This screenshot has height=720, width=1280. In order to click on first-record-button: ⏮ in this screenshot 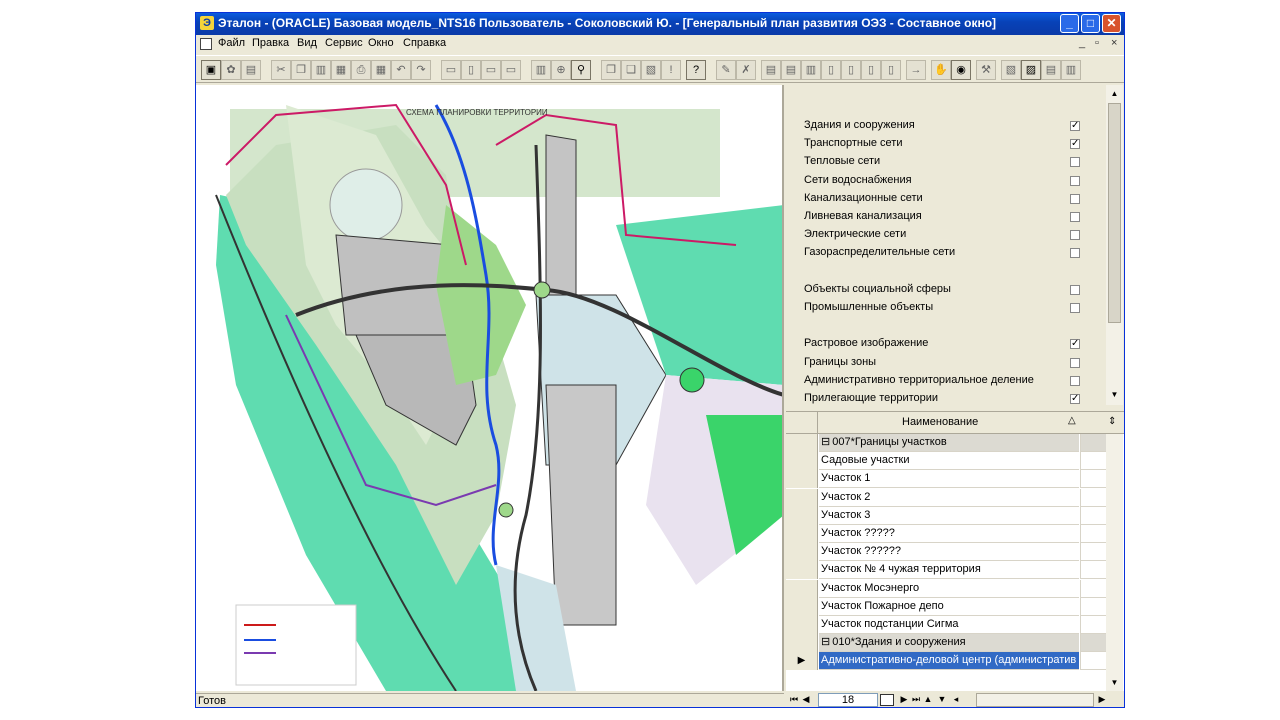, I will do `click(794, 699)`.